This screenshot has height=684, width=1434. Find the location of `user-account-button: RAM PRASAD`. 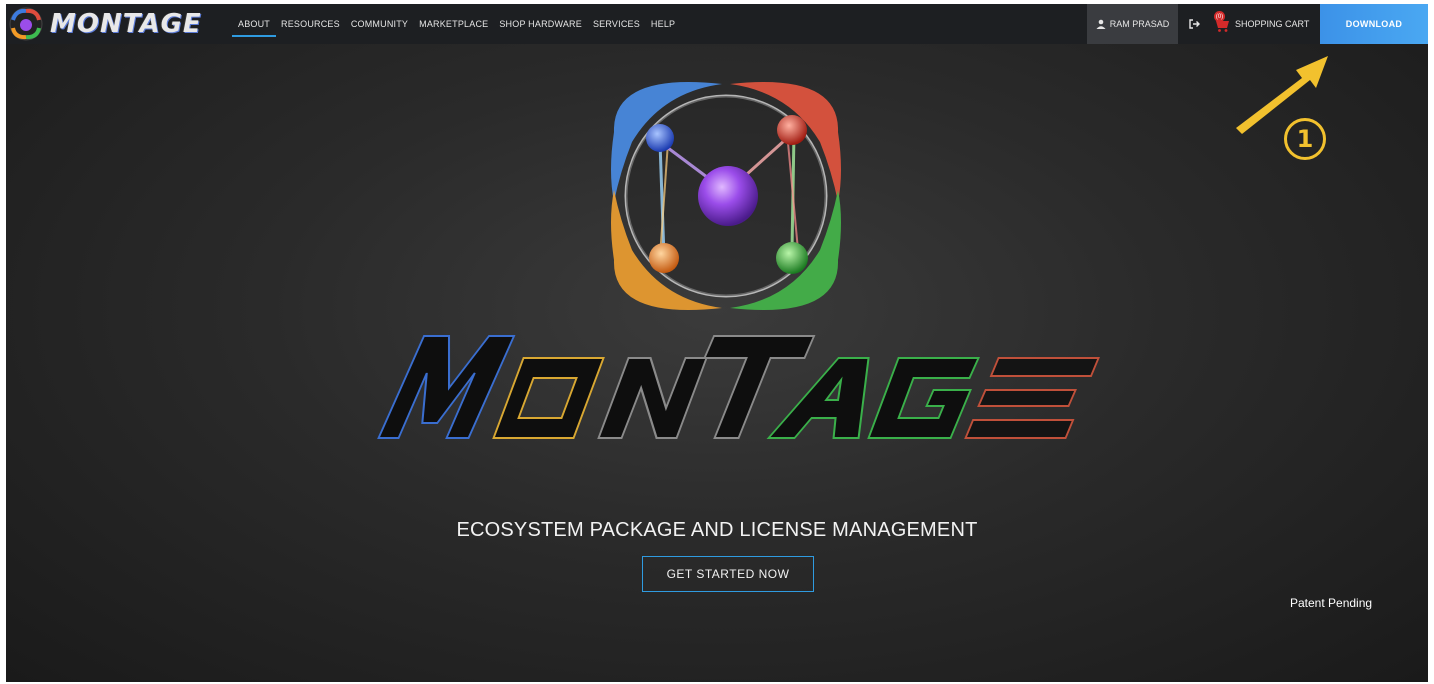

user-account-button: RAM PRASAD is located at coordinates (1132, 24).